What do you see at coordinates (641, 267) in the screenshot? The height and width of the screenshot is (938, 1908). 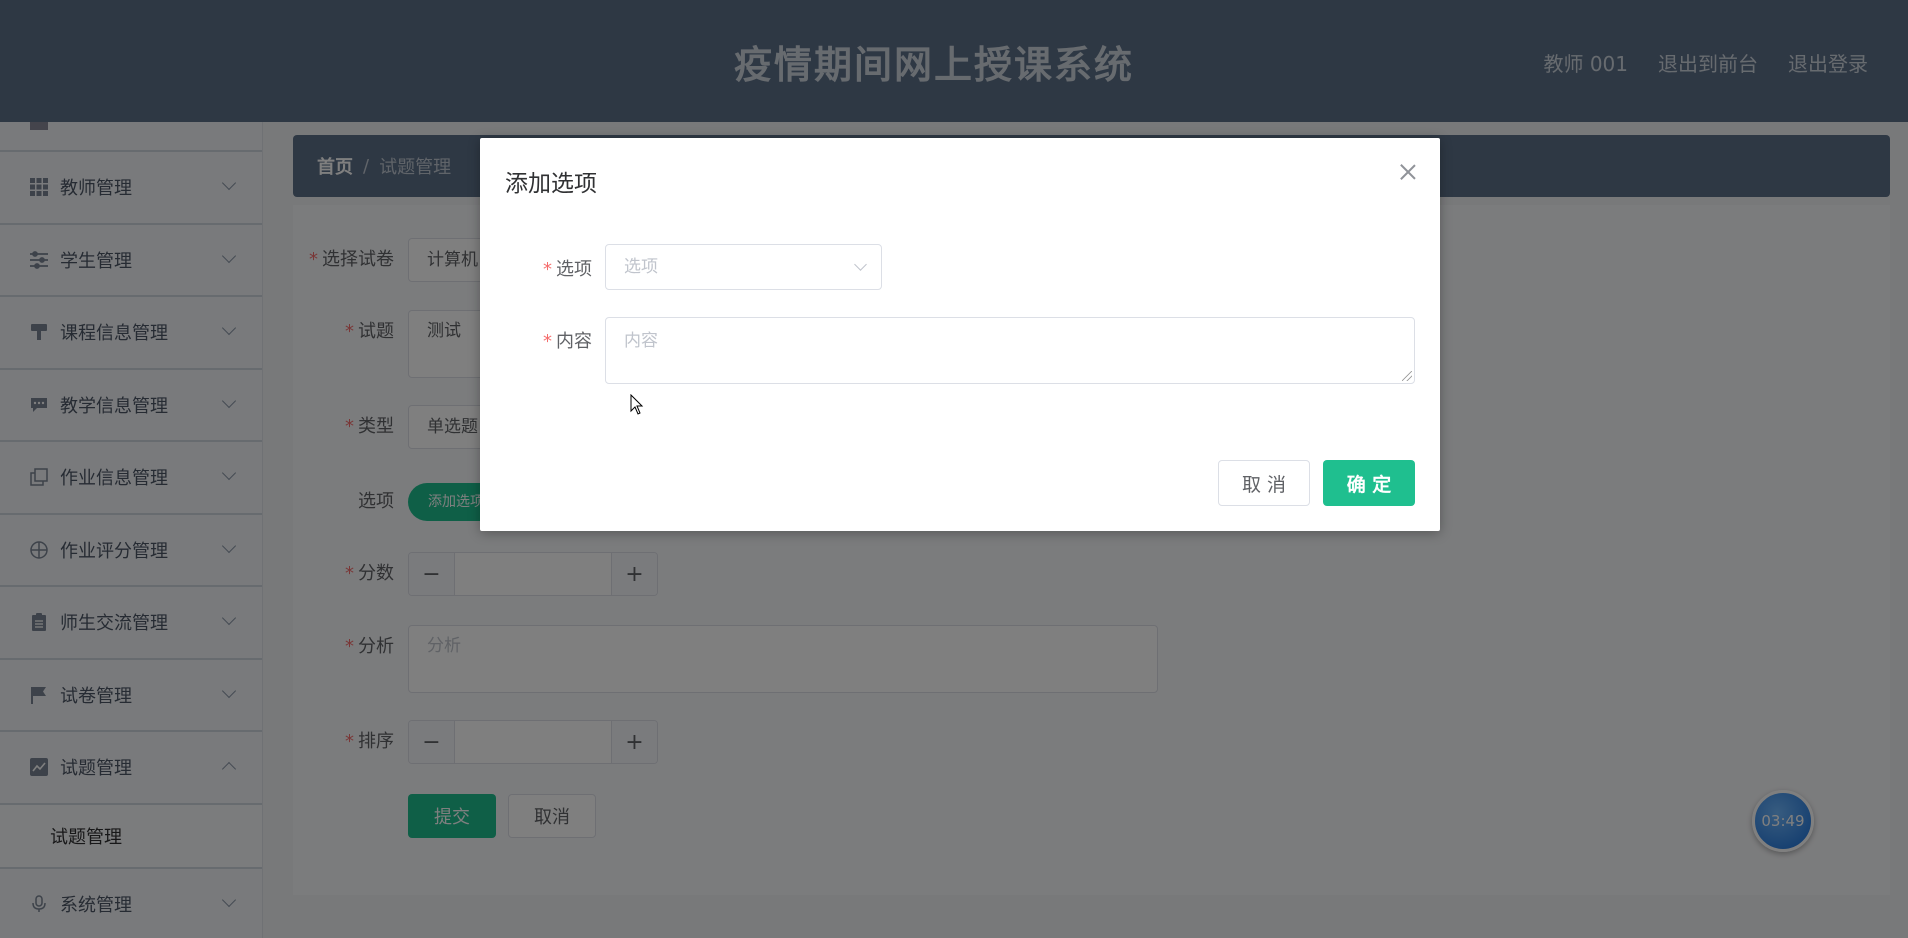 I see `option-select-placeholder: 选项` at bounding box center [641, 267].